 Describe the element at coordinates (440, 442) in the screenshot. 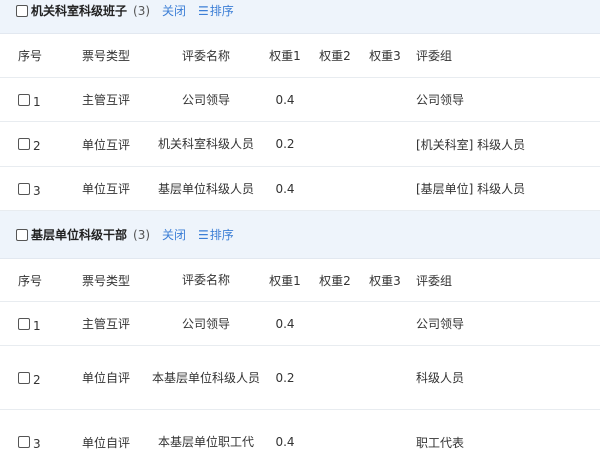

I see `judge-group: 职工代表` at that location.